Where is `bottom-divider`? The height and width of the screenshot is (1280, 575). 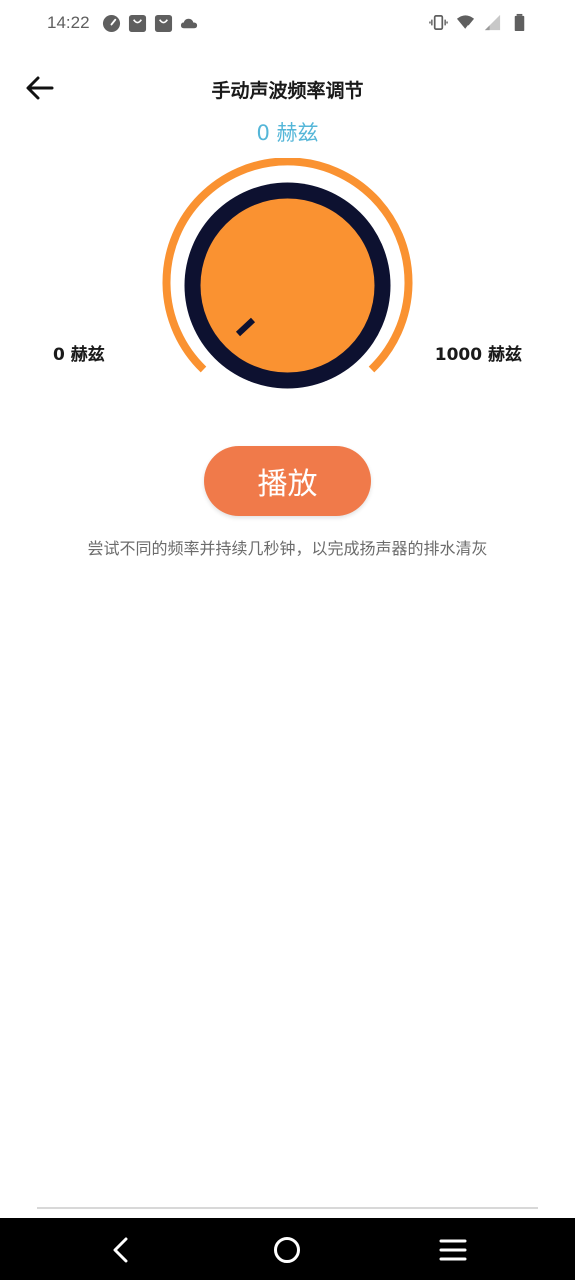
bottom-divider is located at coordinates (287, 1208).